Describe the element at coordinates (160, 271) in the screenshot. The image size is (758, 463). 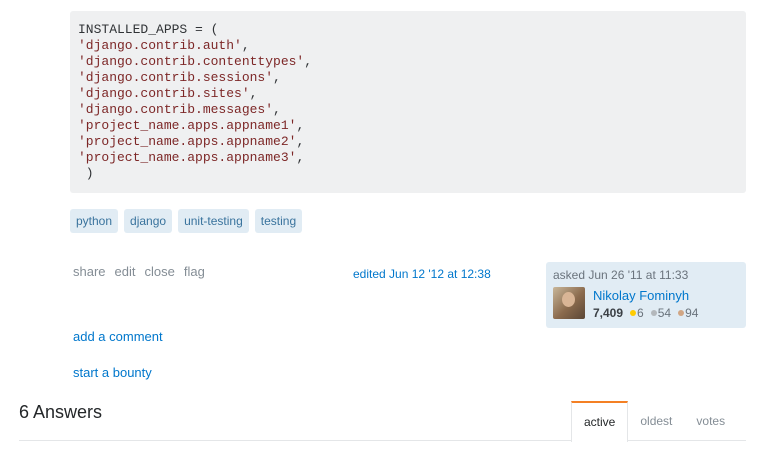
I see `close-link: close` at that location.